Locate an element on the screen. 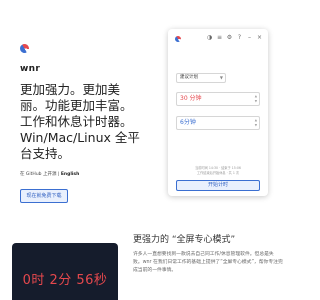  source-links: 在 GitHub 上开源 | English is located at coordinates (49, 174).